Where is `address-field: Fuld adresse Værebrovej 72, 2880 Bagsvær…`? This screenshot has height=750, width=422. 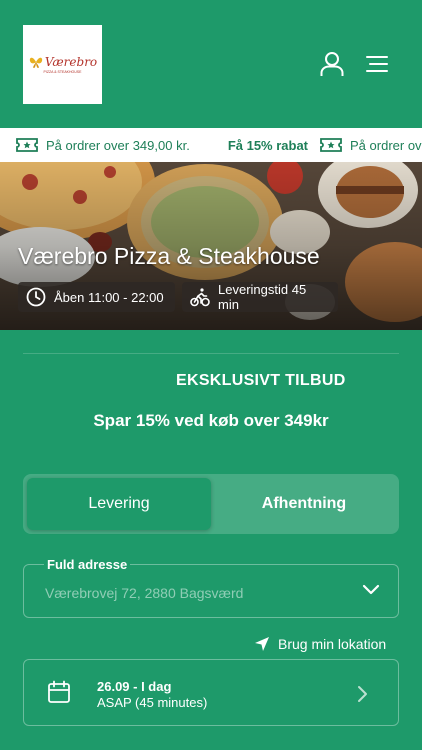 address-field: Fuld adresse Værebrovej 72, 2880 Bagsvær… is located at coordinates (211, 587).